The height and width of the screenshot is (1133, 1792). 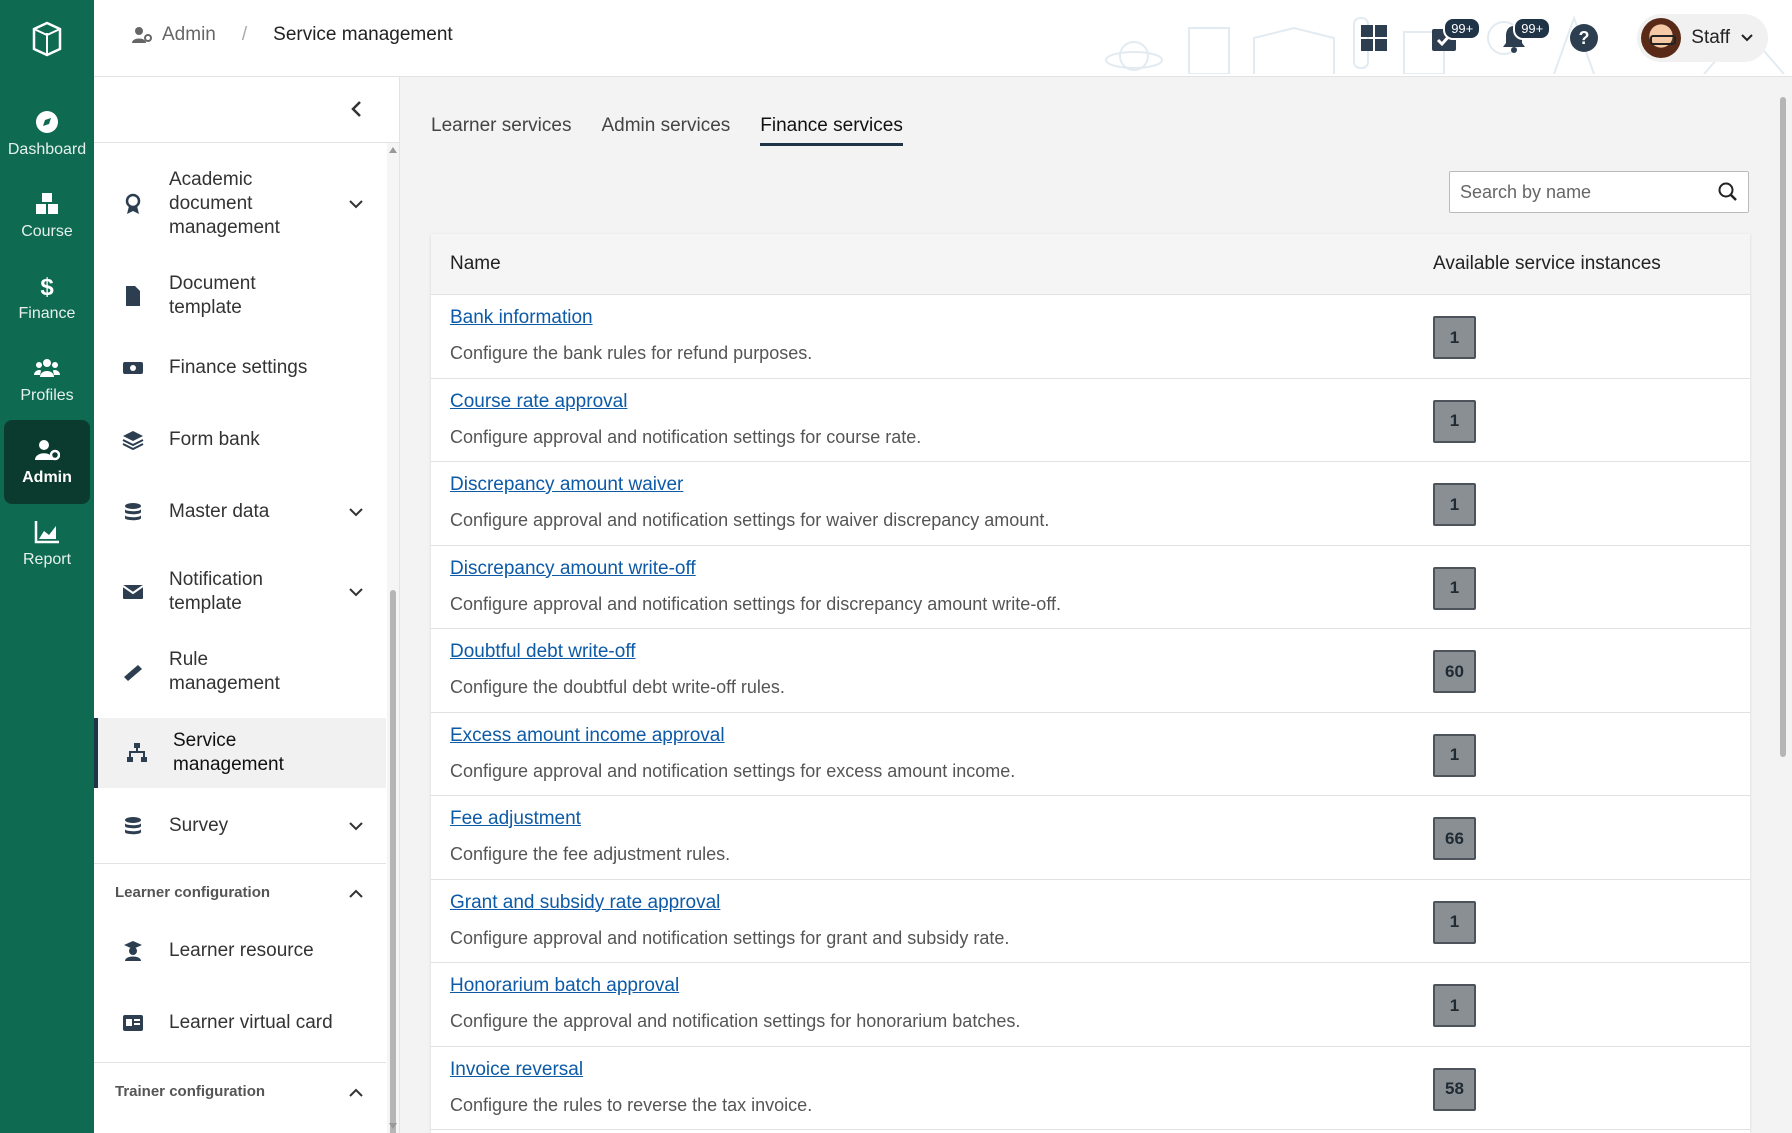 What do you see at coordinates (47, 368) in the screenshot?
I see `users-icon` at bounding box center [47, 368].